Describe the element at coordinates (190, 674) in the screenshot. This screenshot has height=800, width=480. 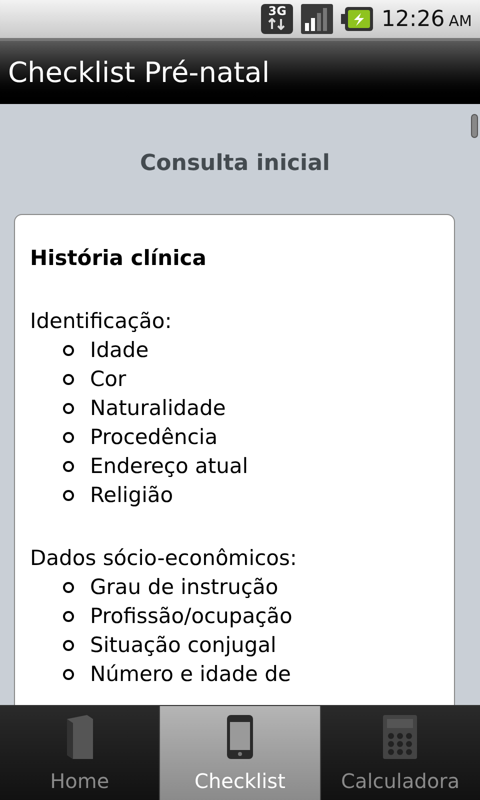
I see `list-item: Número e idade de` at that location.